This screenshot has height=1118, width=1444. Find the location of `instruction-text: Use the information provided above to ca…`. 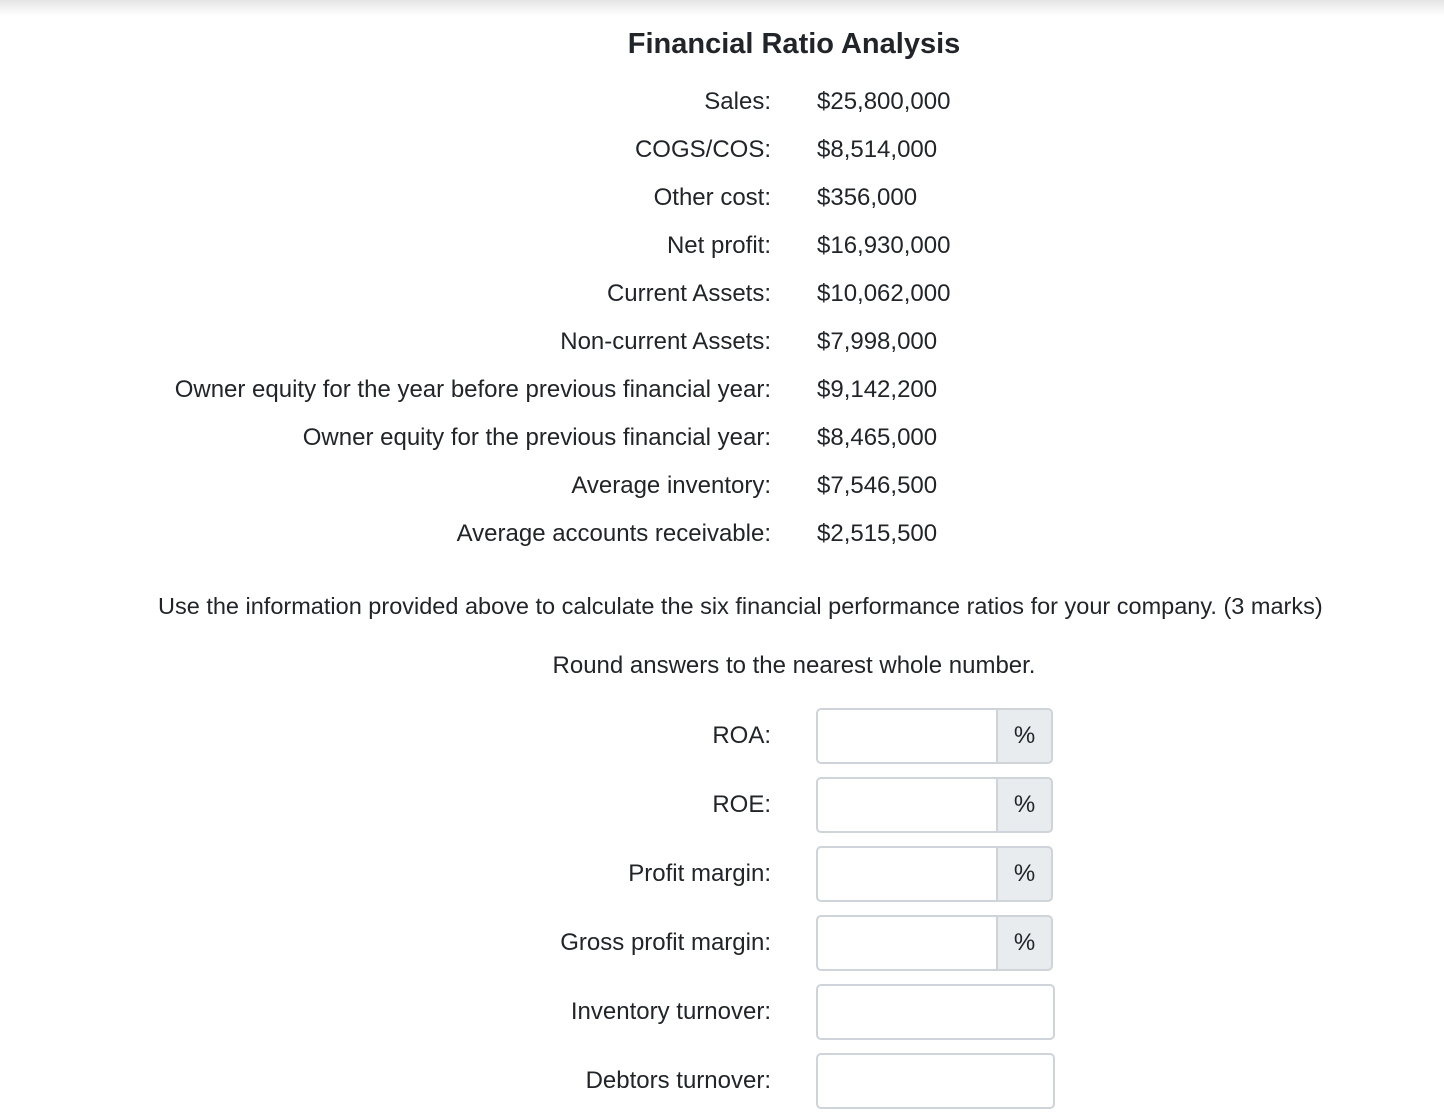

instruction-text: Use the information provided above to ca… is located at coordinates (740, 606).